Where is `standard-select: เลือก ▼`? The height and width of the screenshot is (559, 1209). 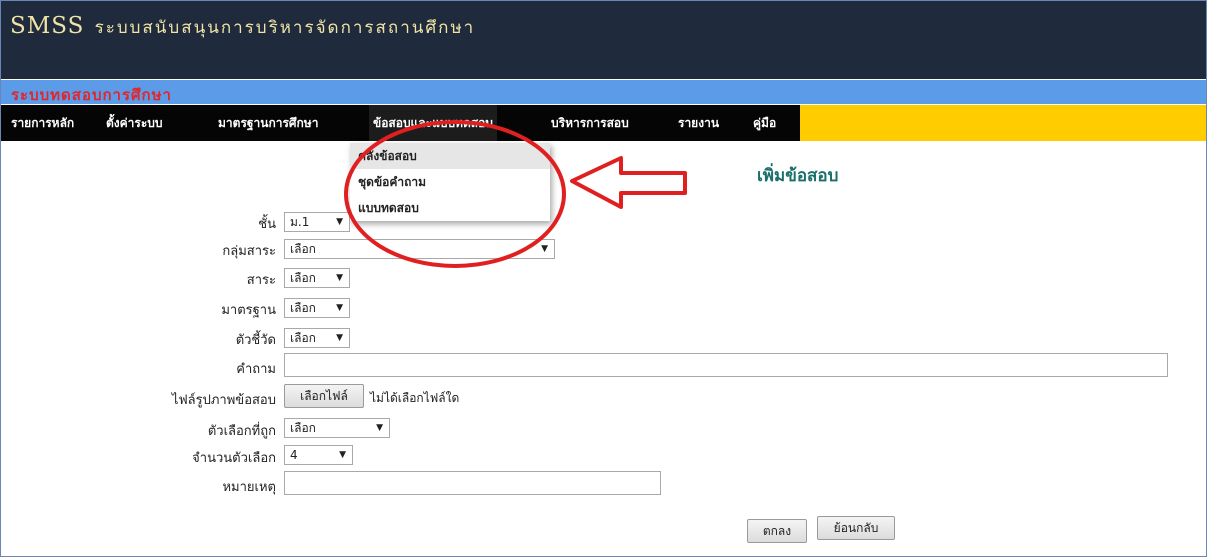 standard-select: เลือก ▼ is located at coordinates (317, 308).